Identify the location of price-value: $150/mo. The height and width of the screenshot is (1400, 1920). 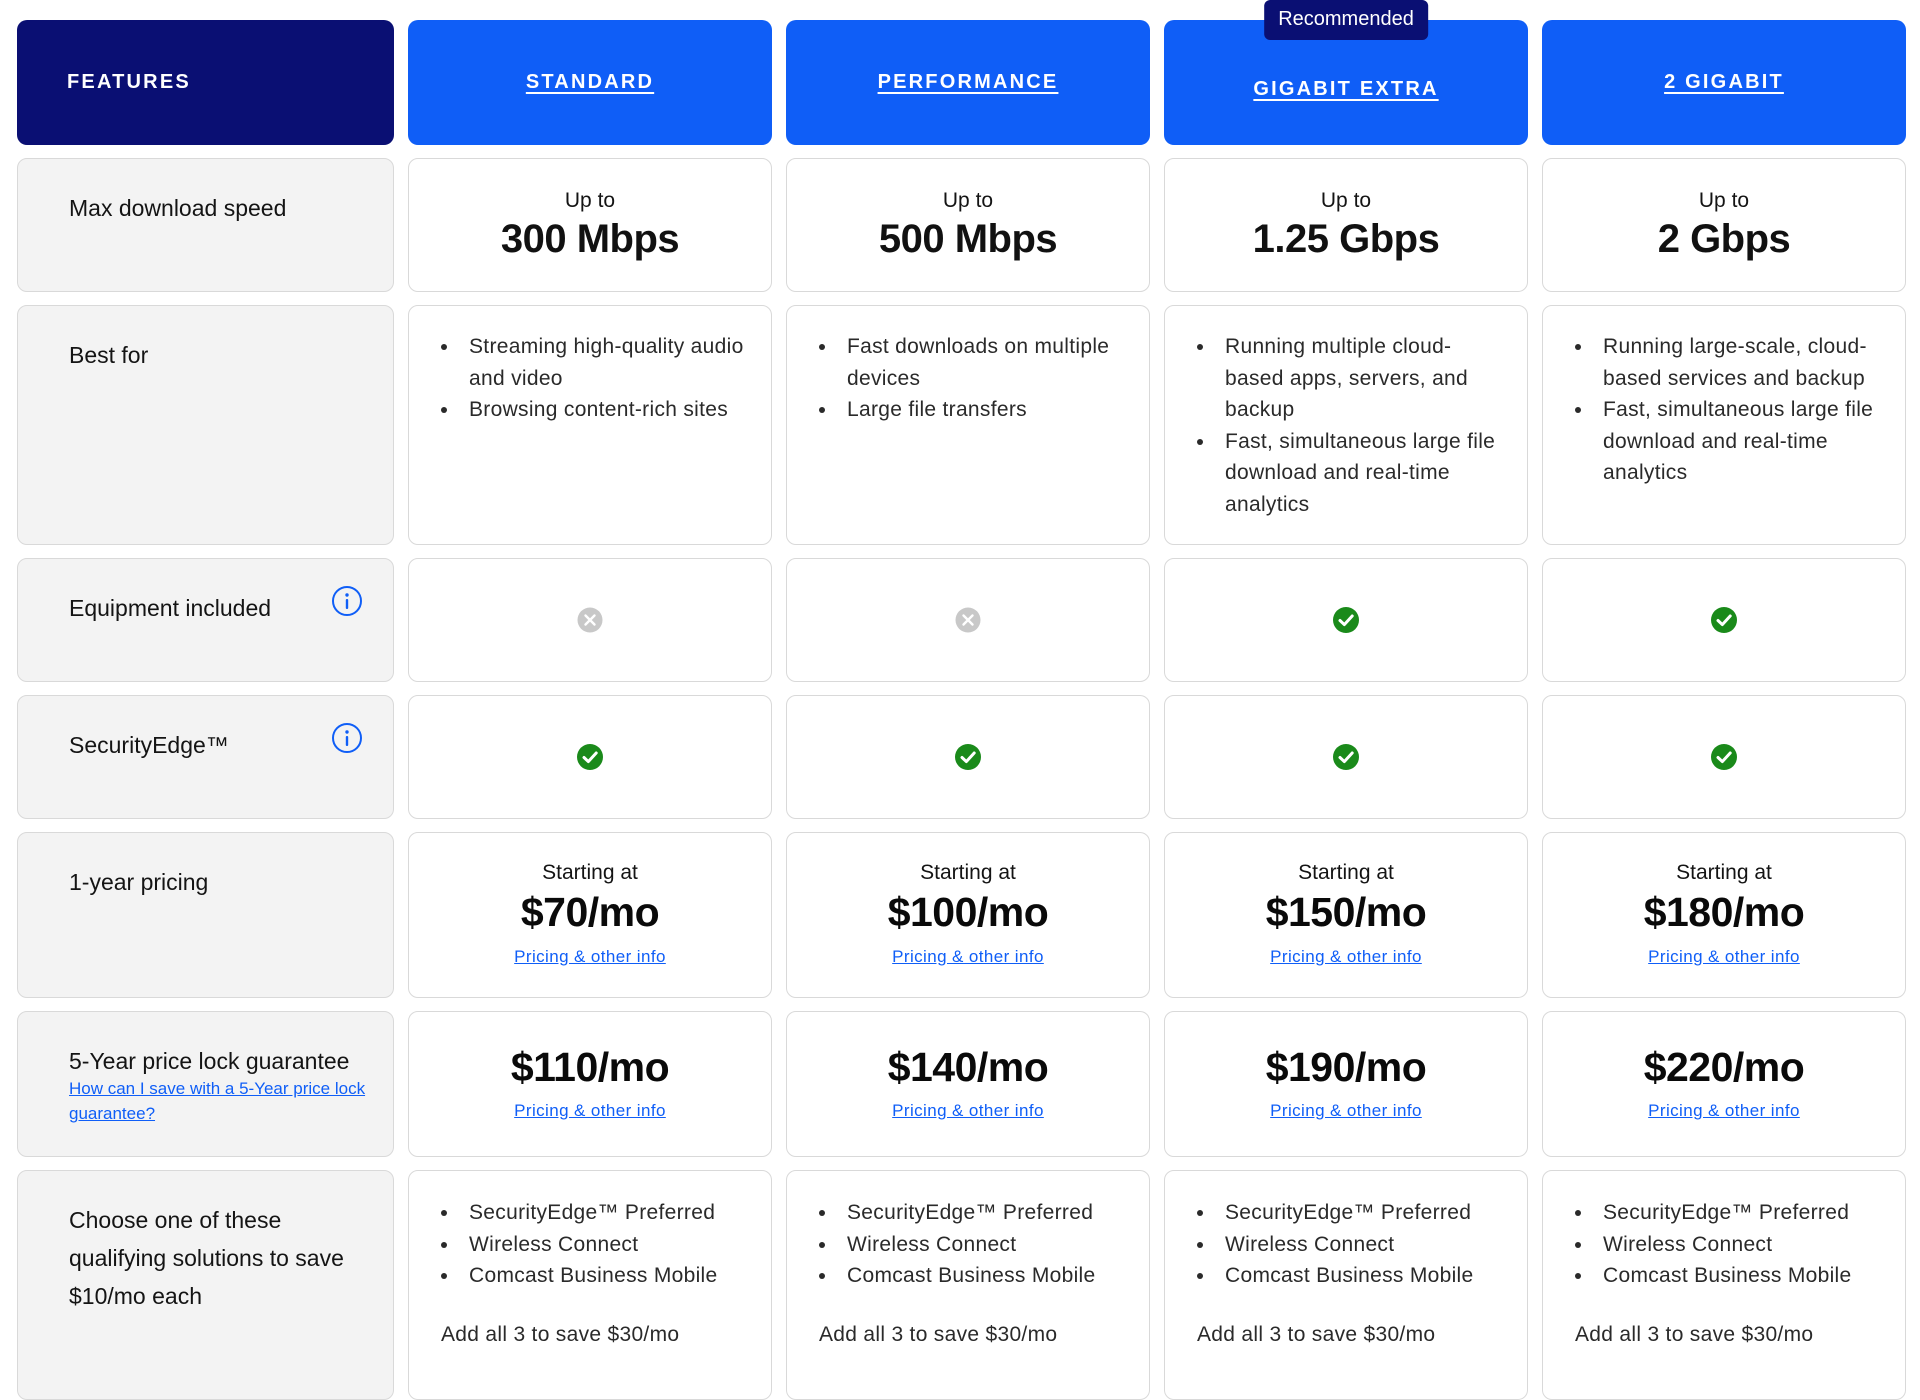
(1346, 912).